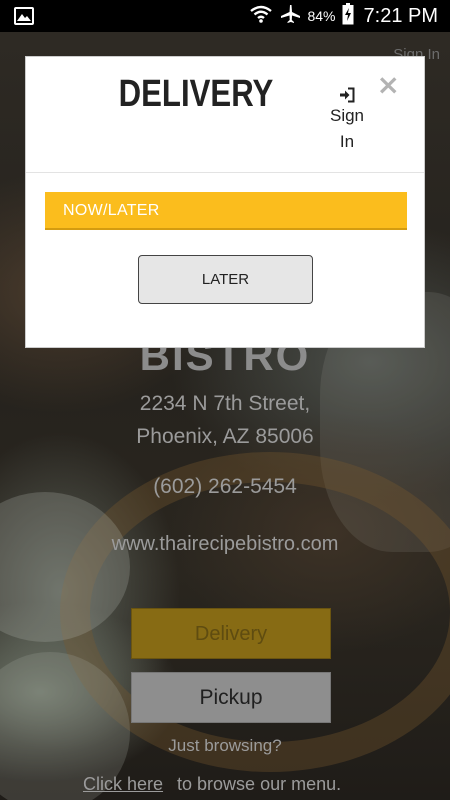 The image size is (450, 800). Describe the element at coordinates (348, 16) in the screenshot. I see `battery-charging-icon` at that location.